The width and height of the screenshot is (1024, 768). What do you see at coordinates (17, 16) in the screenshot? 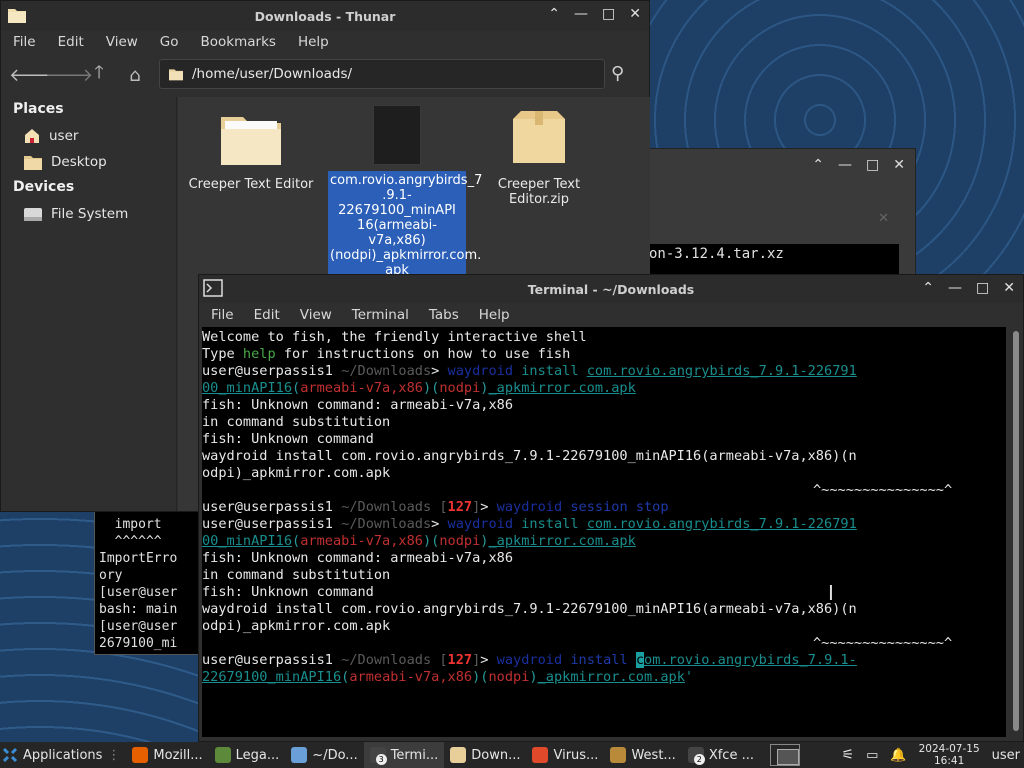
I see `folder-icon` at bounding box center [17, 16].